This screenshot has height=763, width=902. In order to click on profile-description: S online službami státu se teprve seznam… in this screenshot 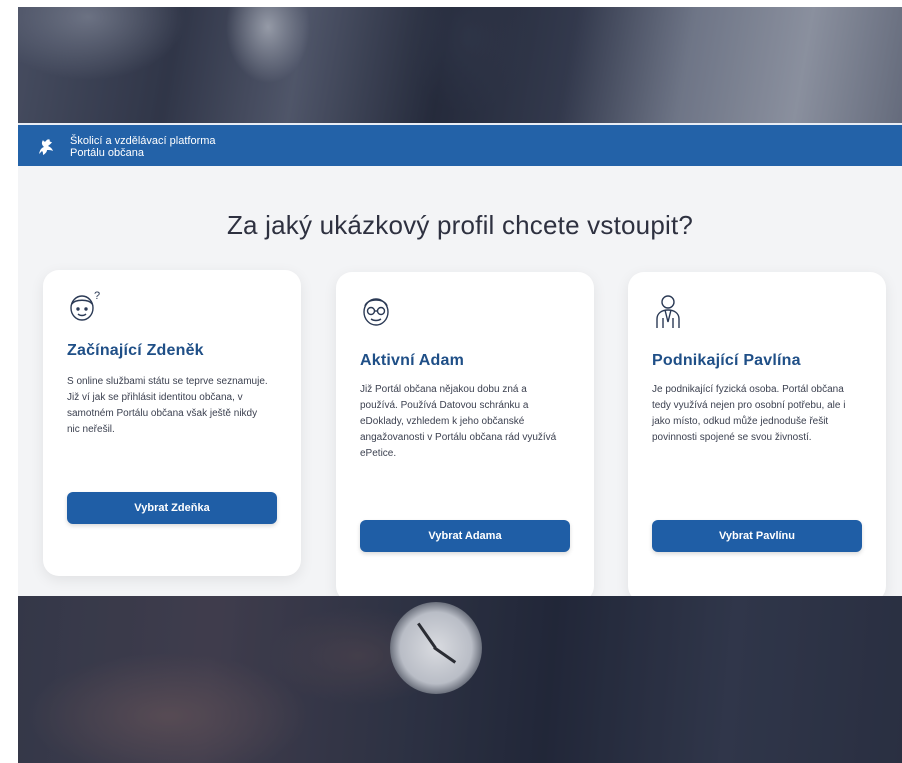, I will do `click(167, 405)`.